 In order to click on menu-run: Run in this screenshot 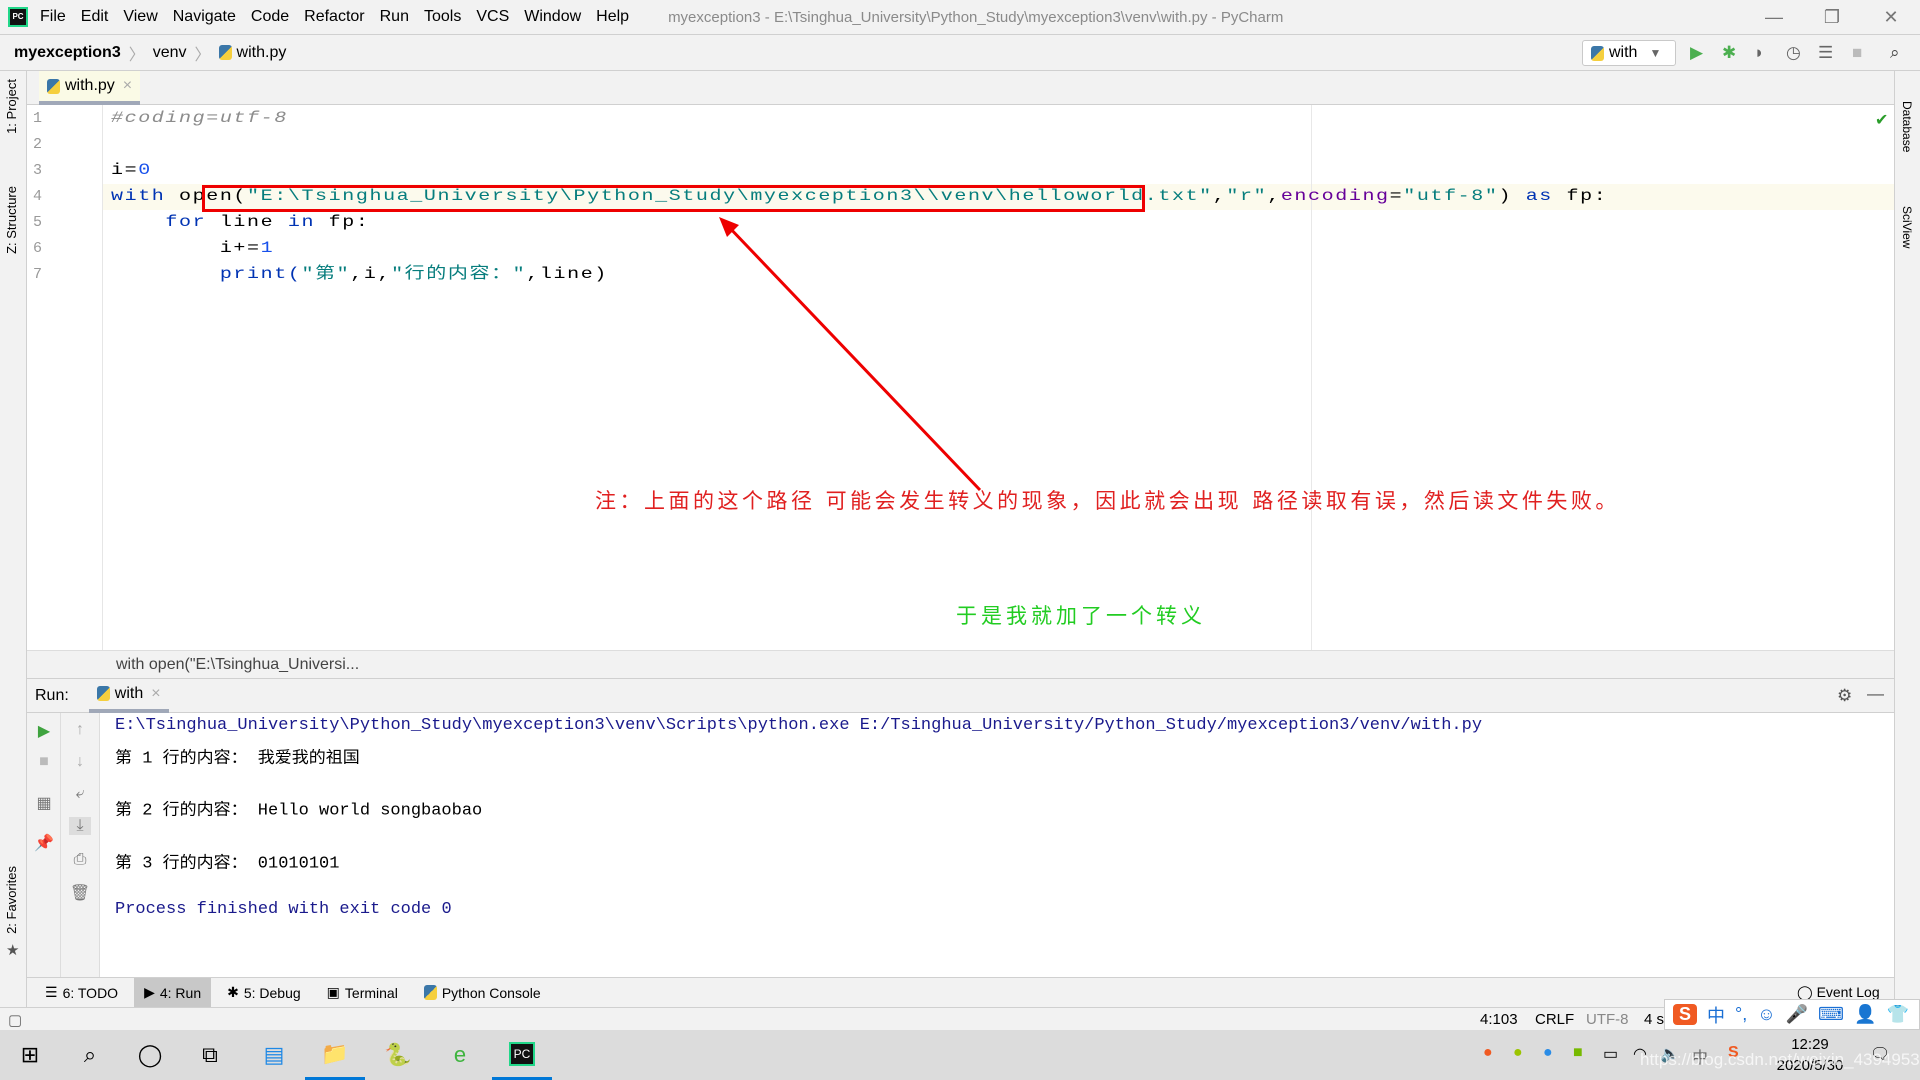, I will do `click(394, 16)`.